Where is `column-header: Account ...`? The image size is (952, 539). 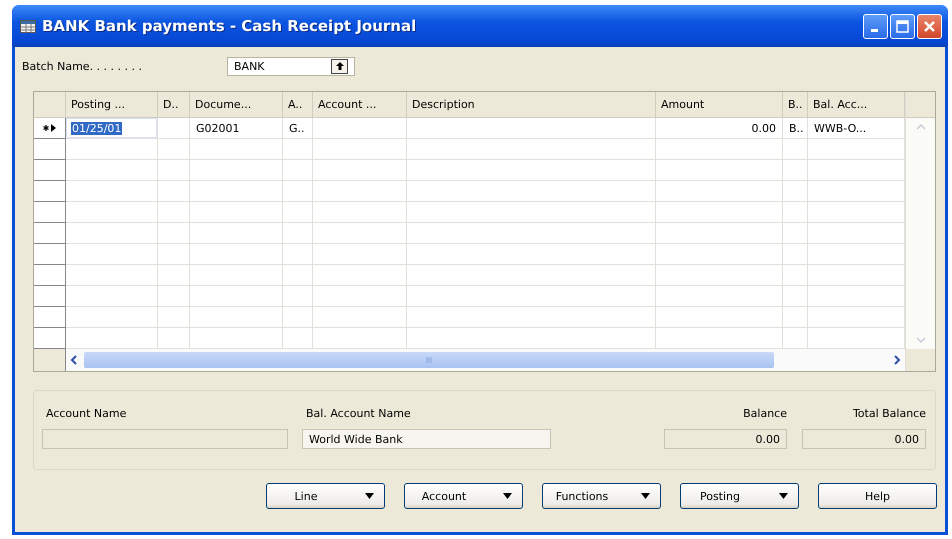
column-header: Account ... is located at coordinates (360, 105).